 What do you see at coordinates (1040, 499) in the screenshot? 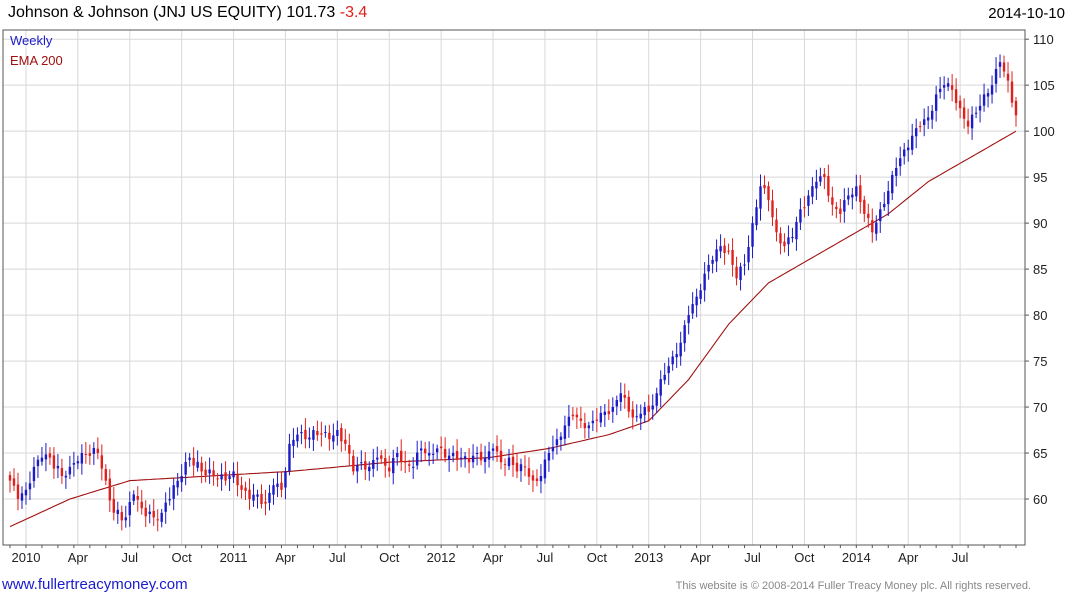
I see `y-tick-label: 60` at bounding box center [1040, 499].